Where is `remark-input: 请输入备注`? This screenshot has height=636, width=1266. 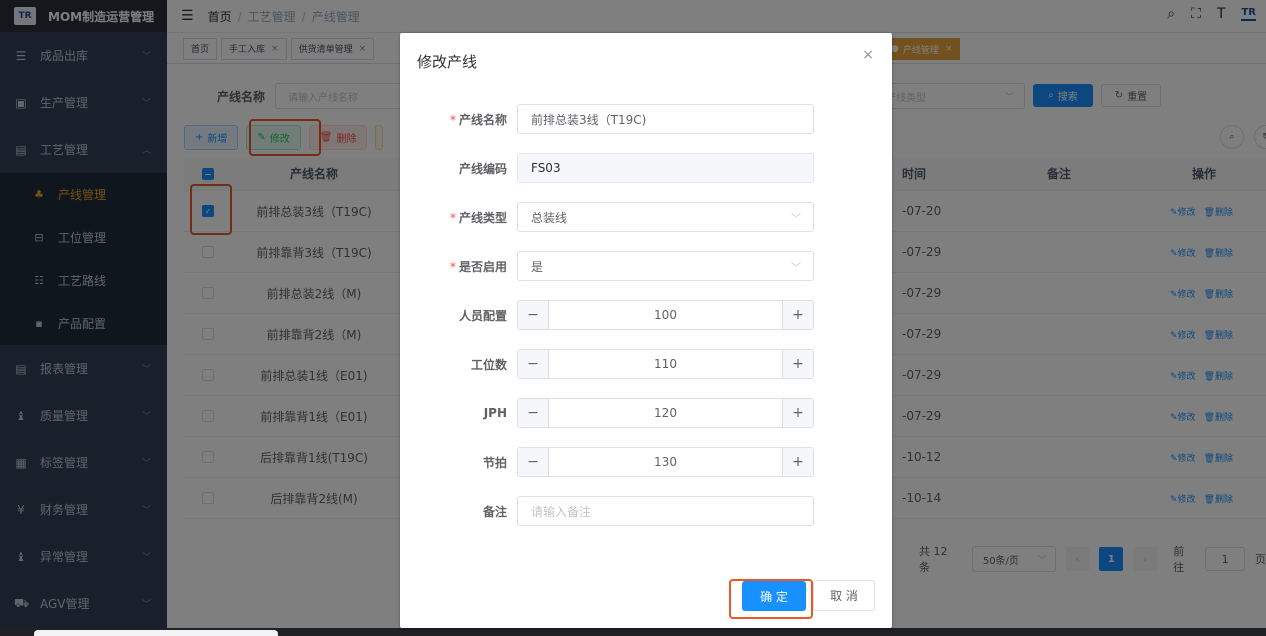 remark-input: 请输入备注 is located at coordinates (665, 511).